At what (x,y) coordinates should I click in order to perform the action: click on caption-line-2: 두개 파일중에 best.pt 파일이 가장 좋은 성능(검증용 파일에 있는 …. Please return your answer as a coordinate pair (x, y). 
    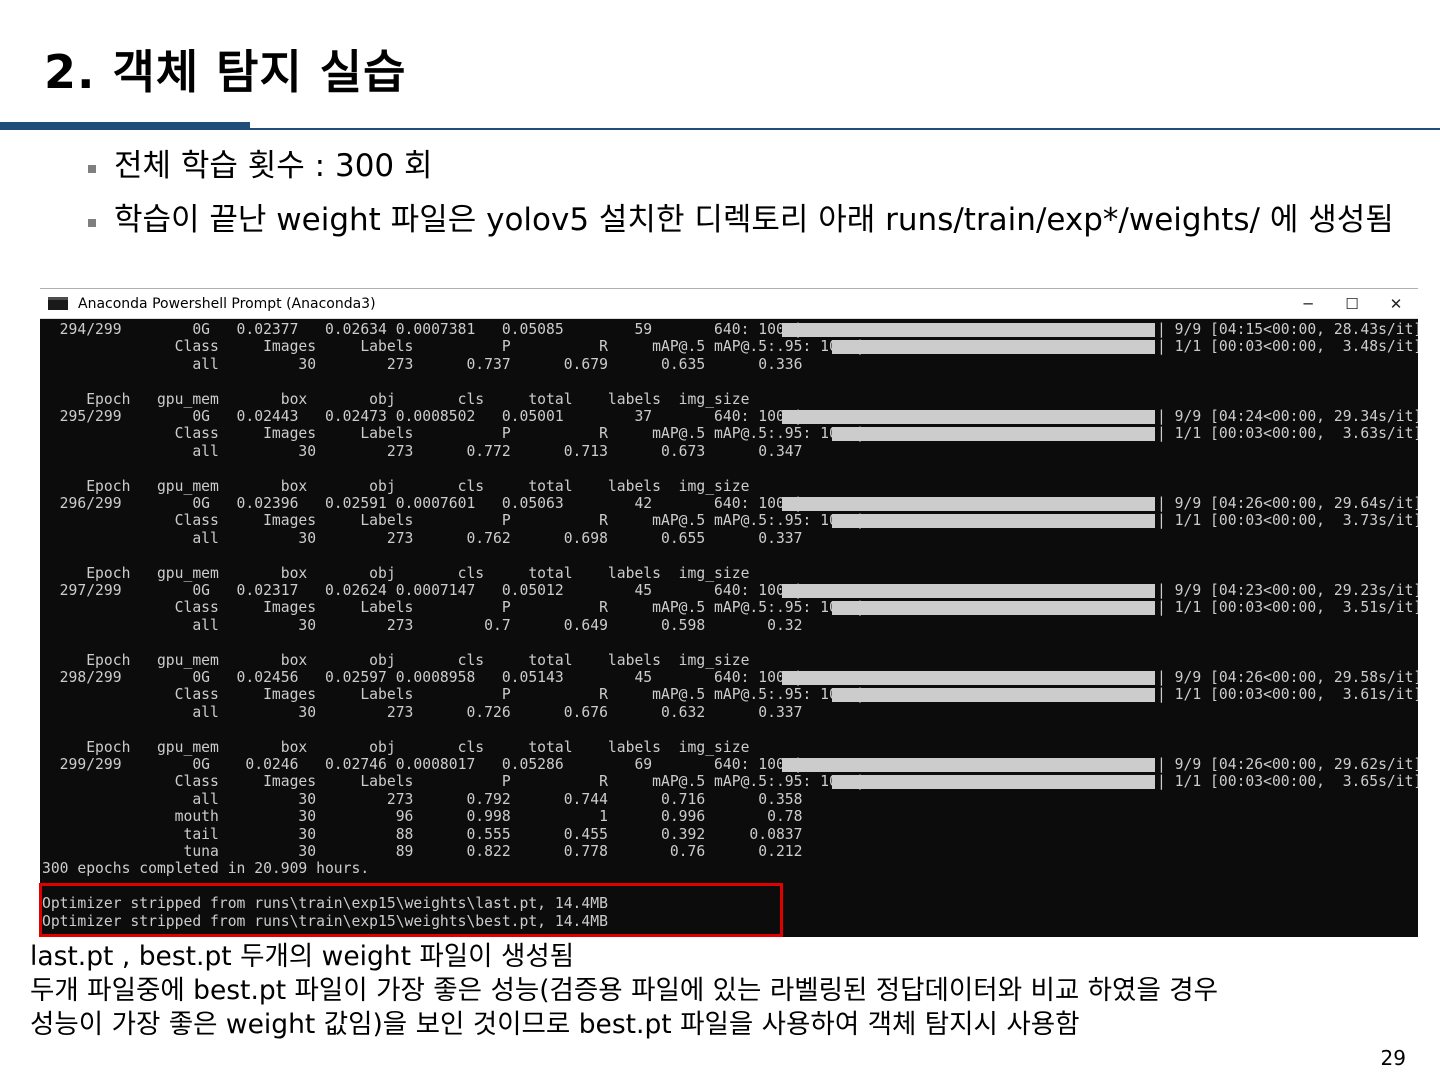
    Looking at the image, I should click on (624, 990).